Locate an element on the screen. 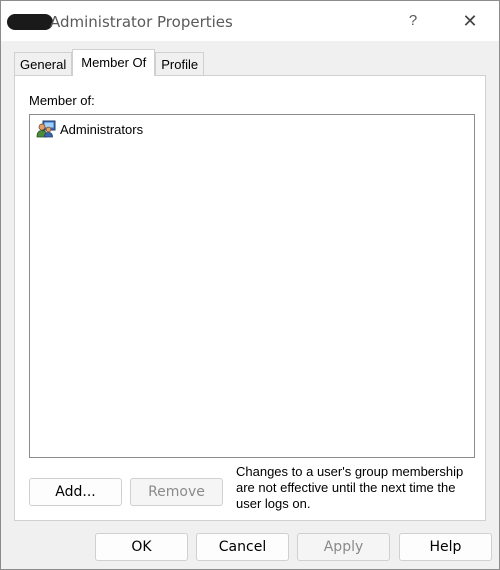 The width and height of the screenshot is (500, 570). ok-button: OK is located at coordinates (141, 547).